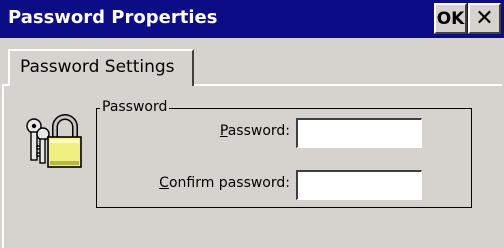 The height and width of the screenshot is (248, 504). I want to click on tab-password-settings: Password Settings, so click(101, 67).